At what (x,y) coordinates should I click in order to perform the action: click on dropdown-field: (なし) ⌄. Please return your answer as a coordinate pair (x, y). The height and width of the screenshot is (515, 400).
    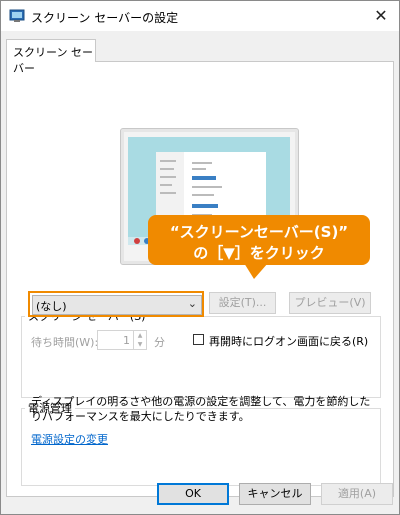
    Looking at the image, I should click on (117, 305).